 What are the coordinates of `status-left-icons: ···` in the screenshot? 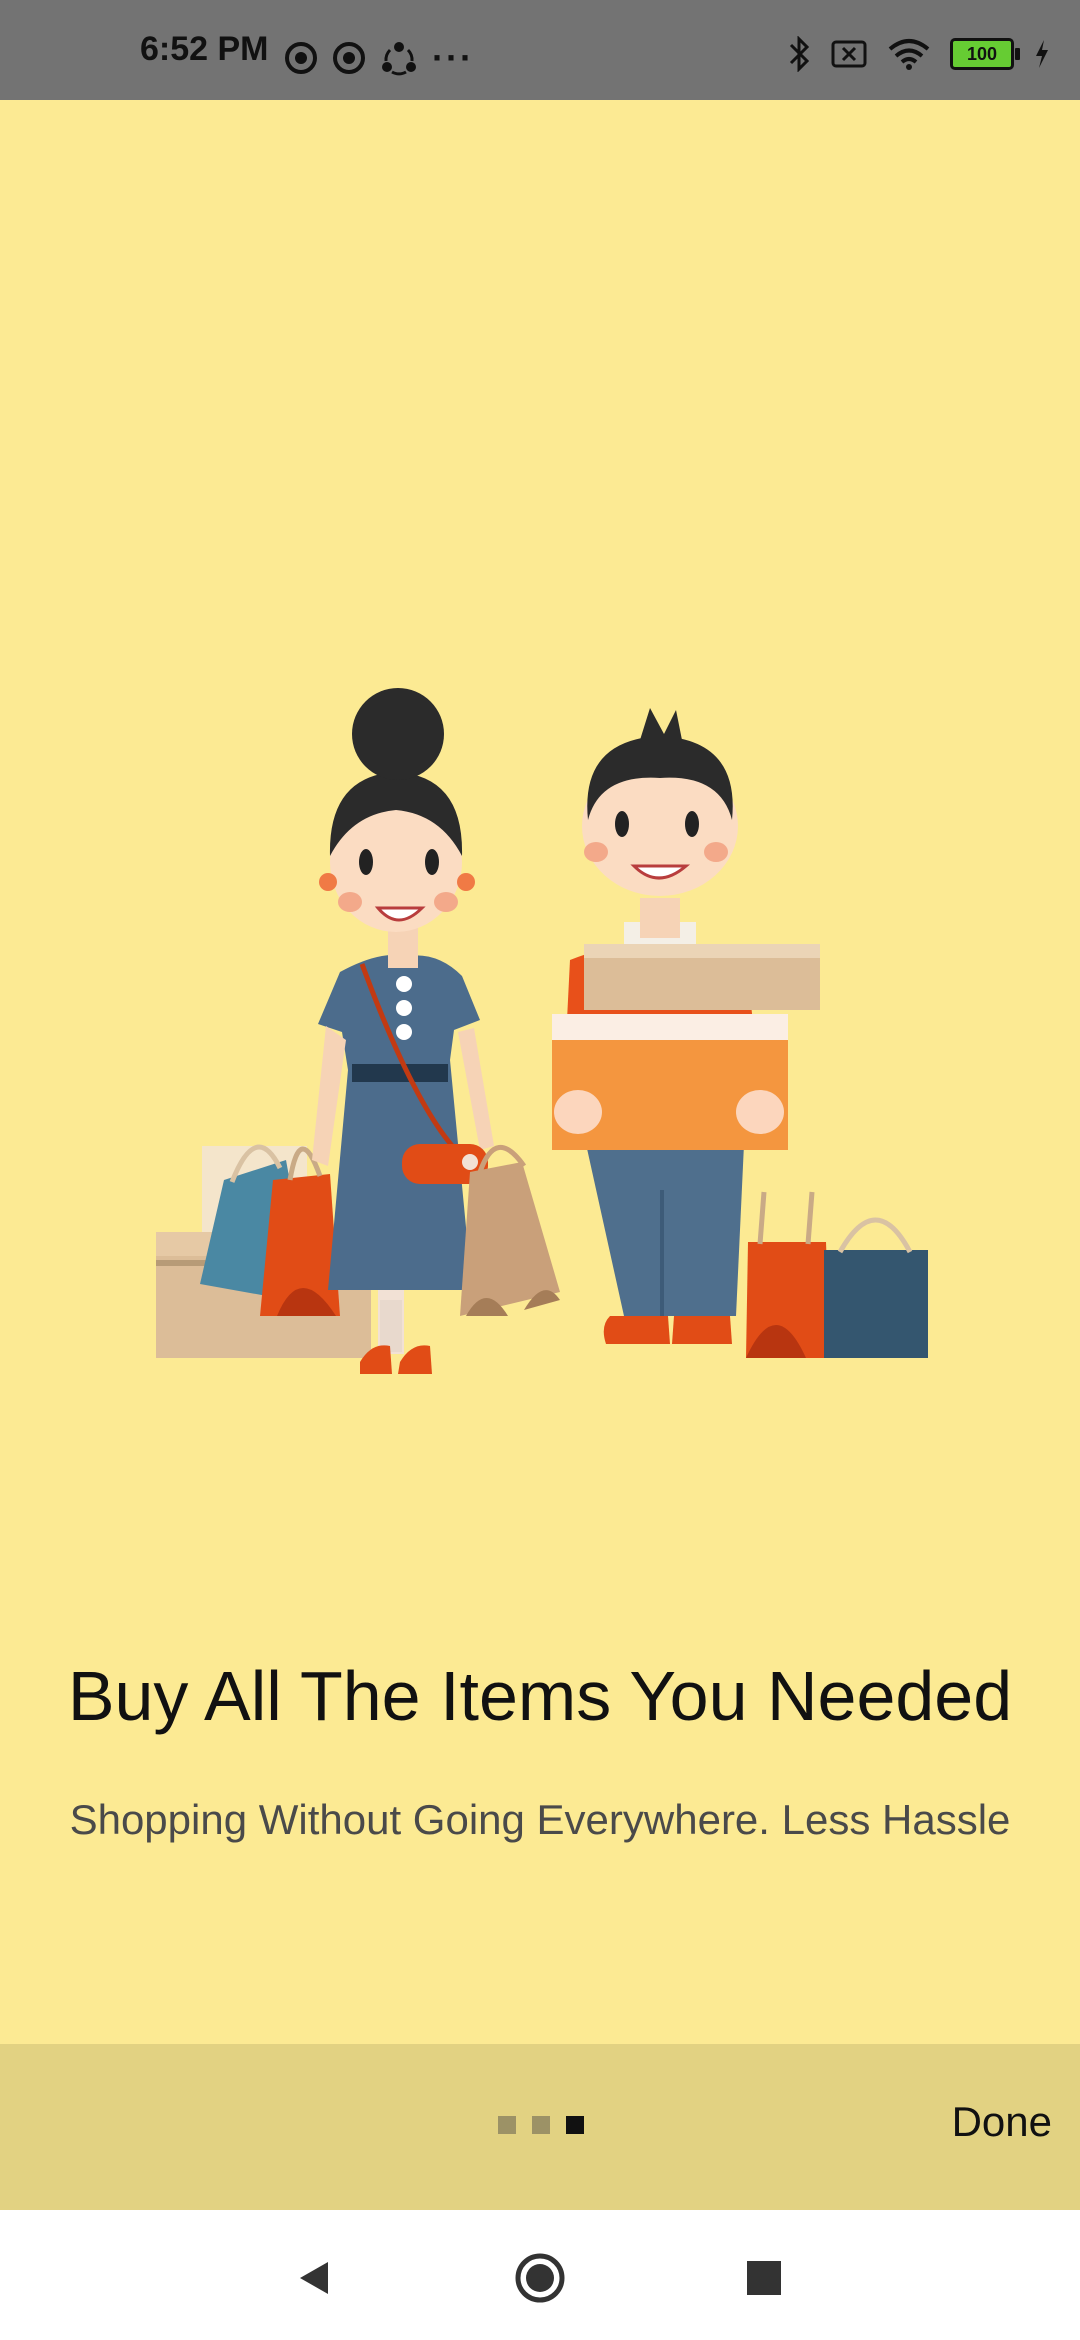 It's located at (379, 58).